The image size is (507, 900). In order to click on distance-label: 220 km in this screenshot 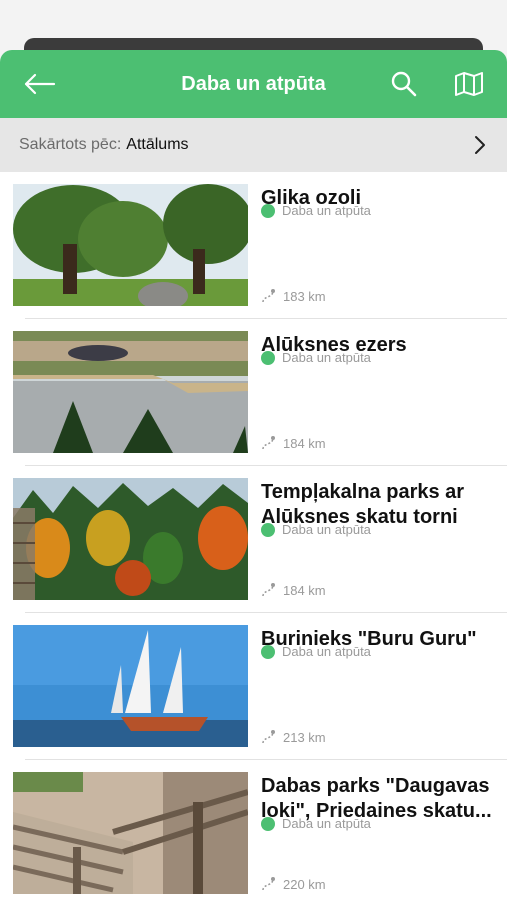, I will do `click(304, 884)`.